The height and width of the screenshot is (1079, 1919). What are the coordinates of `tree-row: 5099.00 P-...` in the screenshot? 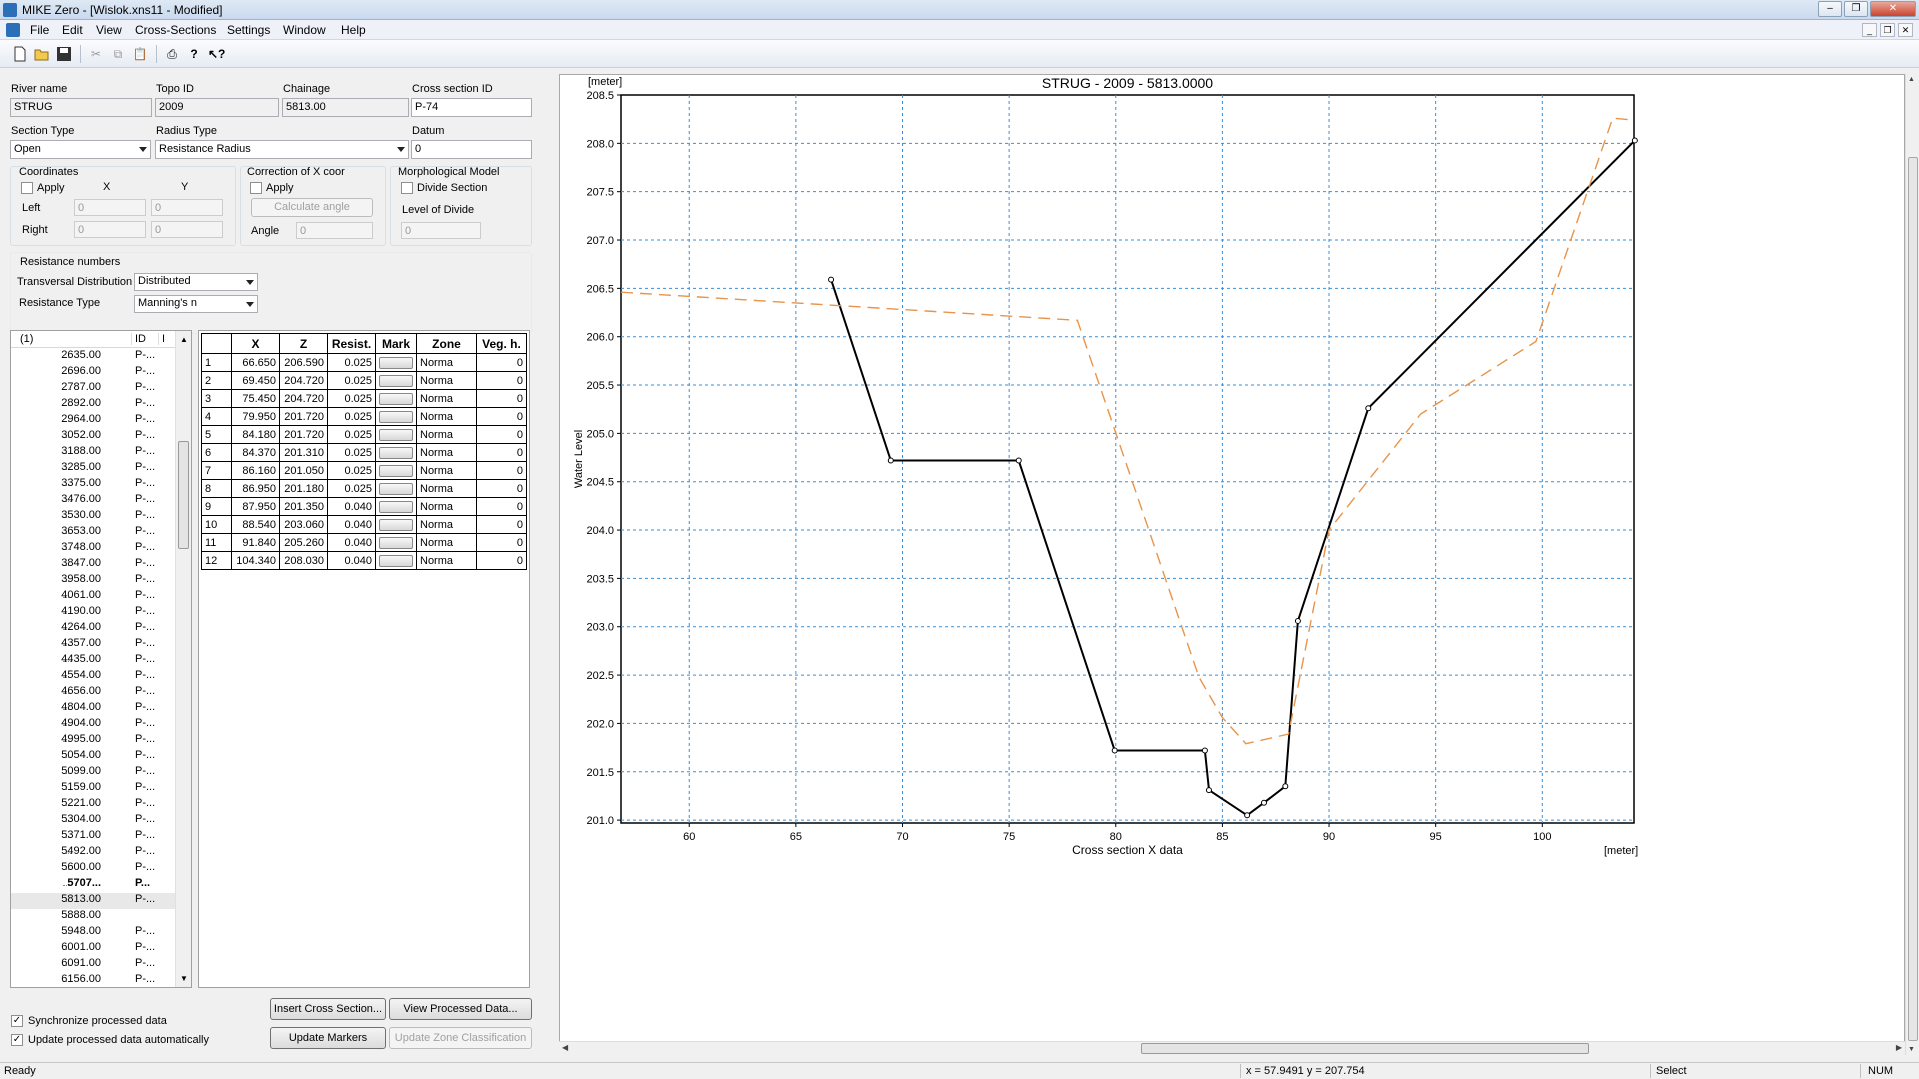 It's located at (93, 773).